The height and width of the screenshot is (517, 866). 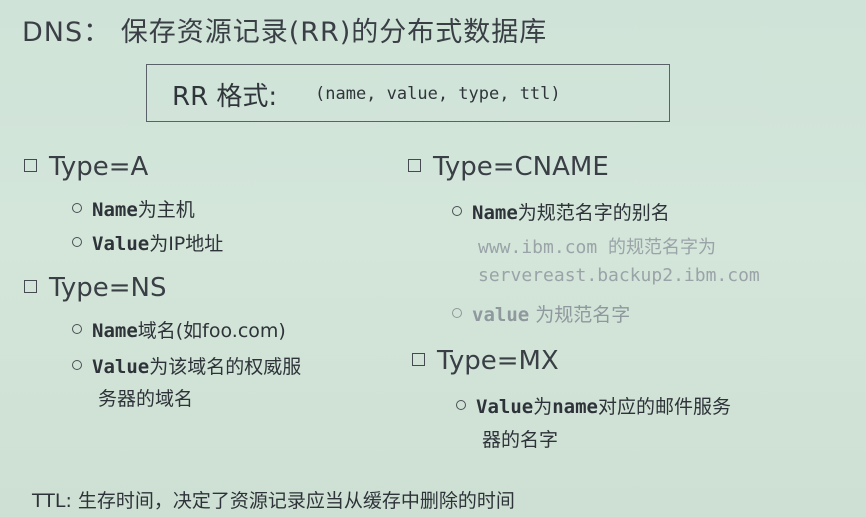 I want to click on type-ns-name-key: Name, so click(x=115, y=331).